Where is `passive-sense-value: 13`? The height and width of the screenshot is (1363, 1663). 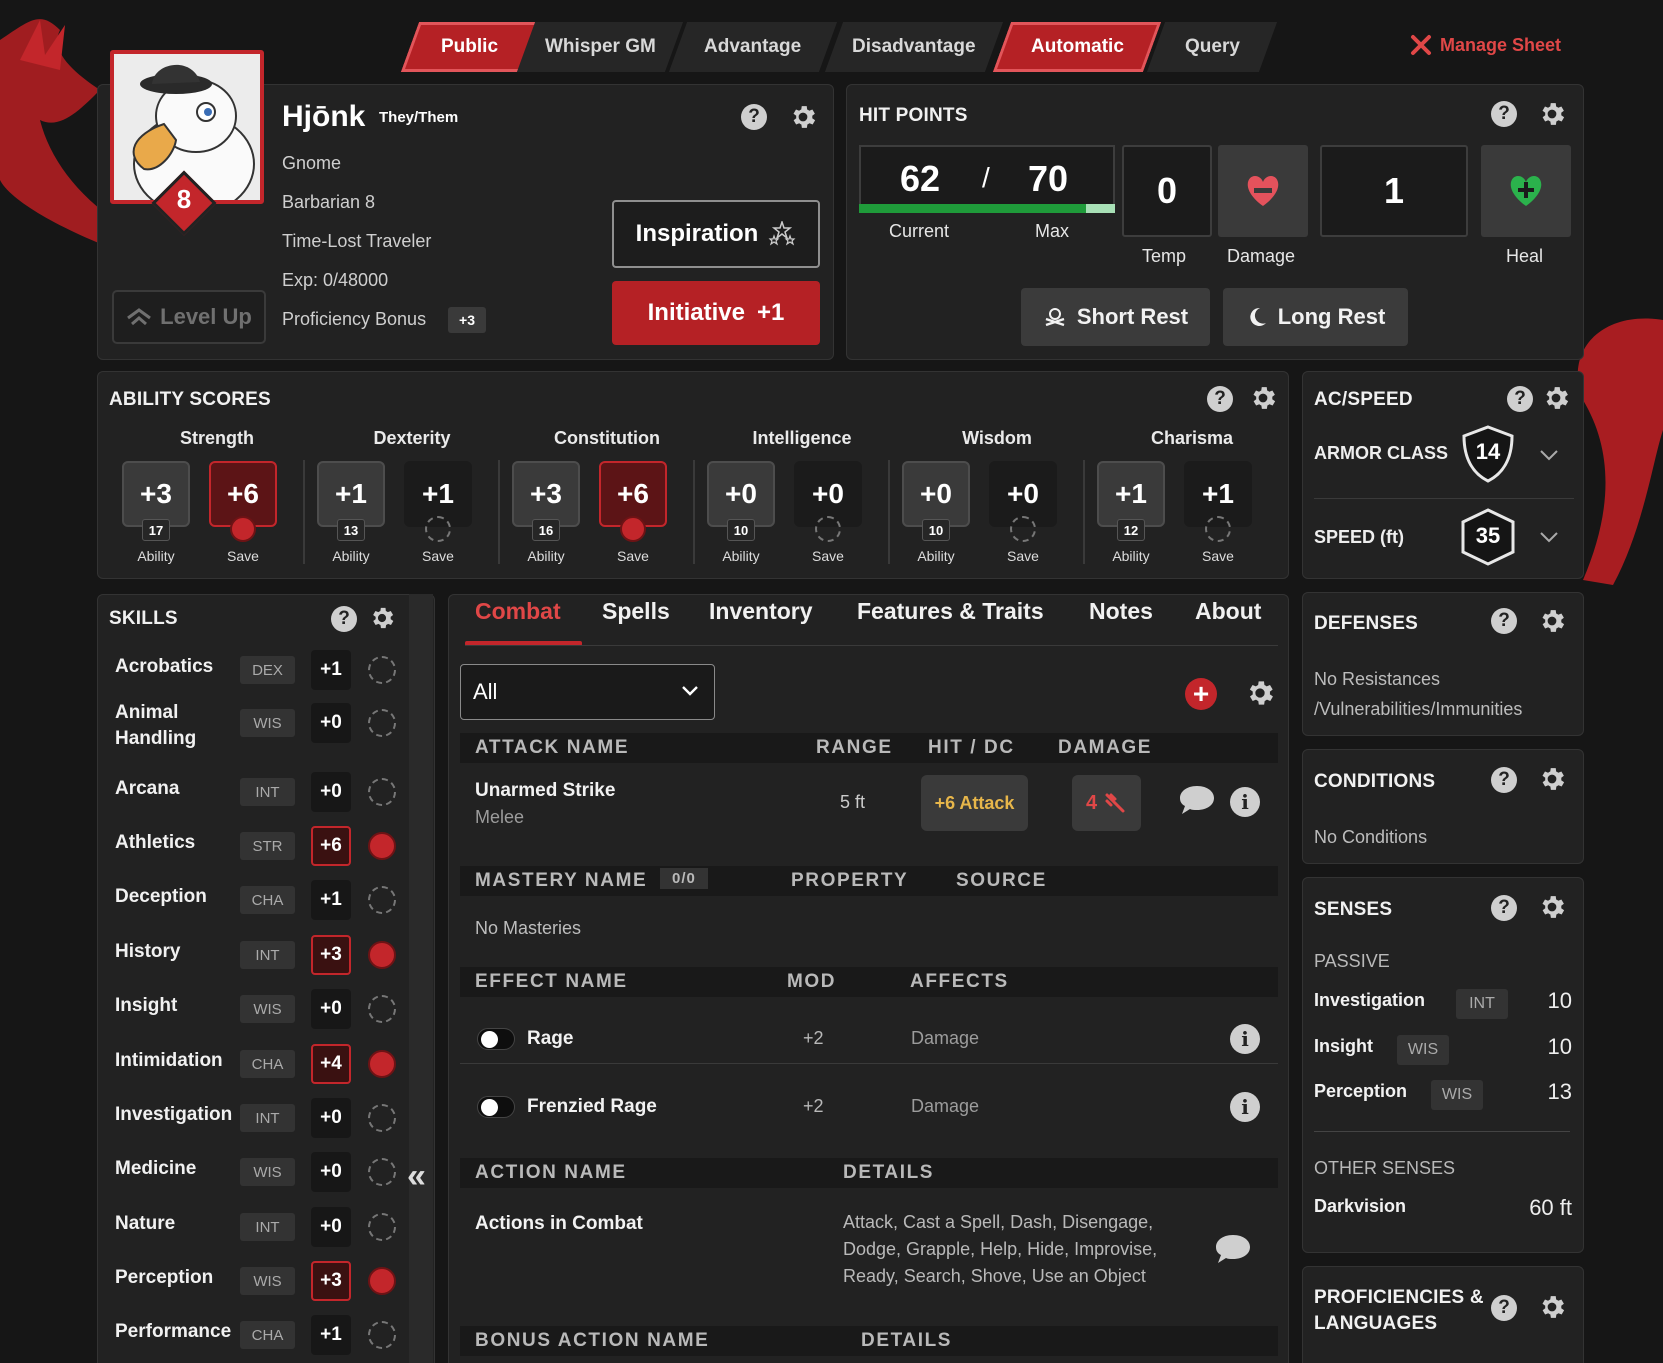
passive-sense-value: 13 is located at coordinates (1559, 1091).